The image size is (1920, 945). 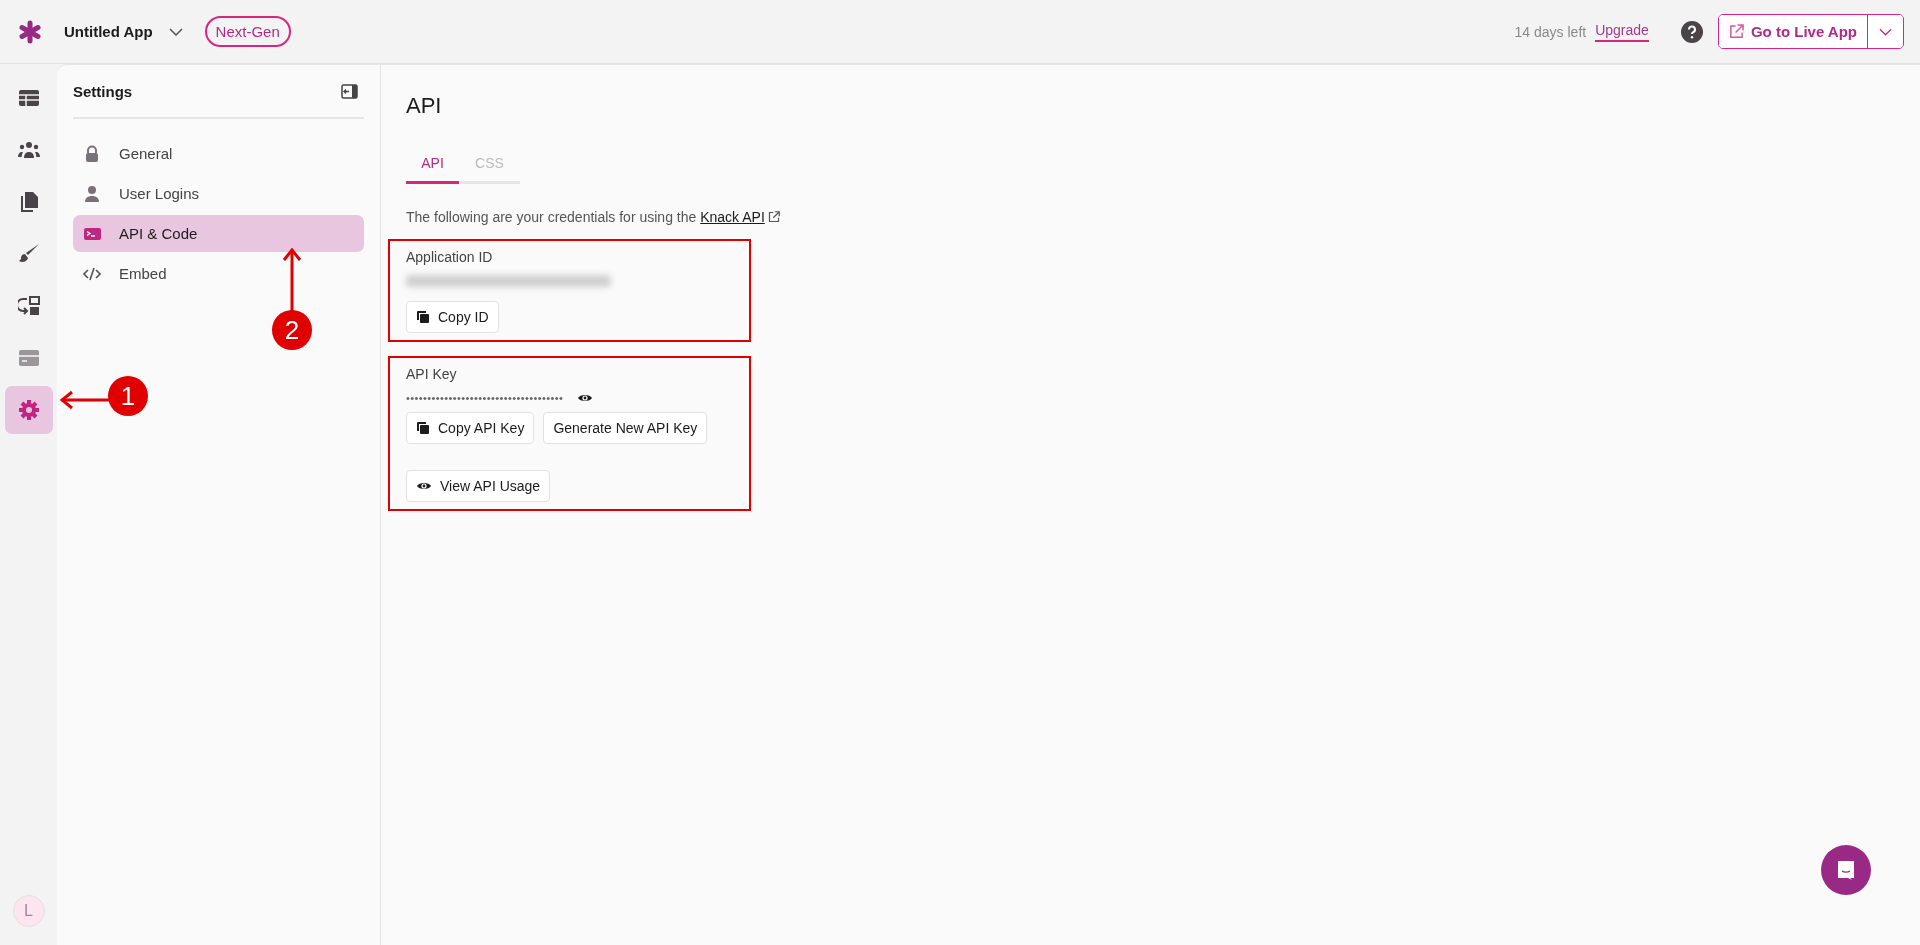 I want to click on collapse-panel-button, so click(x=349, y=91).